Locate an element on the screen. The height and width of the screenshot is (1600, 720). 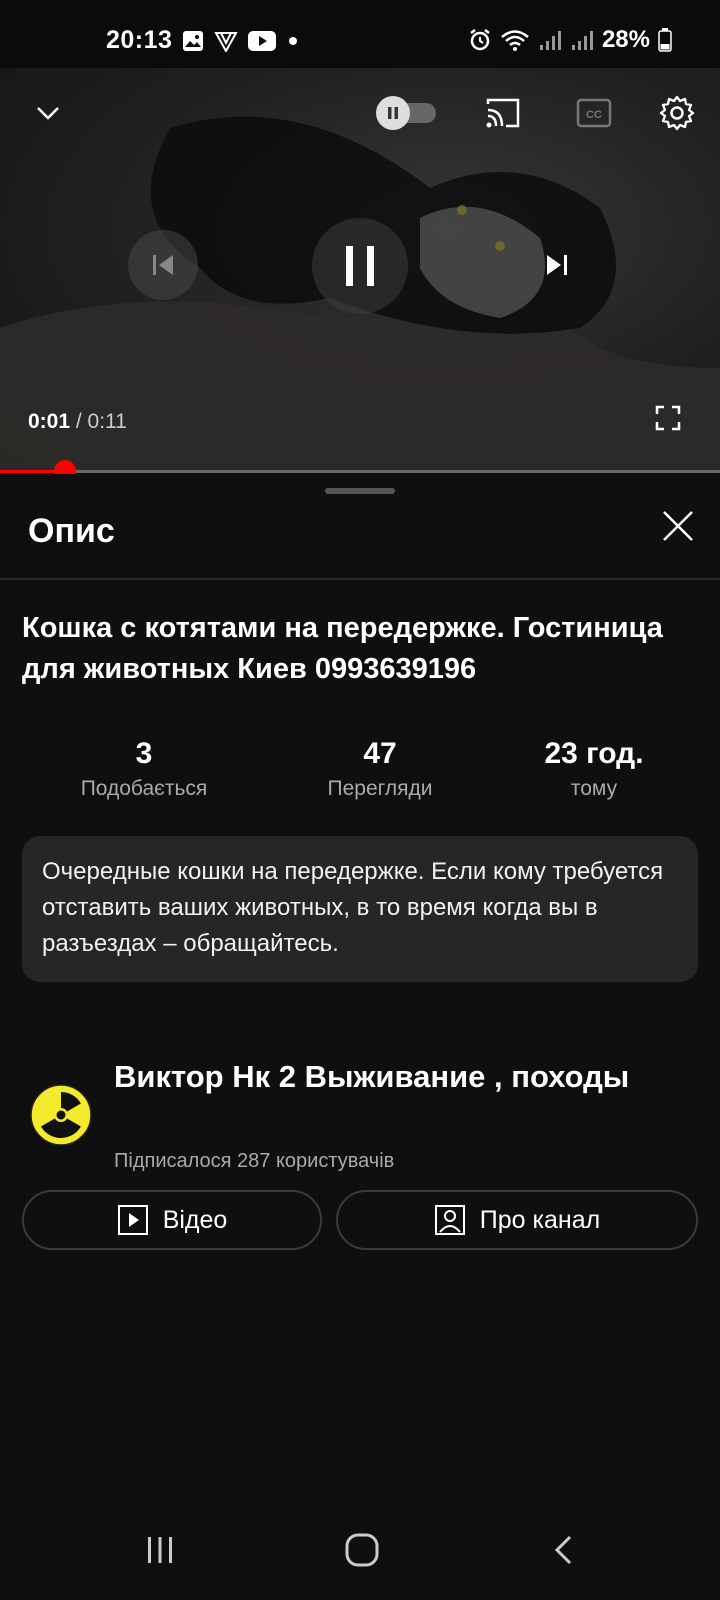
autoplay-toggle is located at coordinates (408, 113).